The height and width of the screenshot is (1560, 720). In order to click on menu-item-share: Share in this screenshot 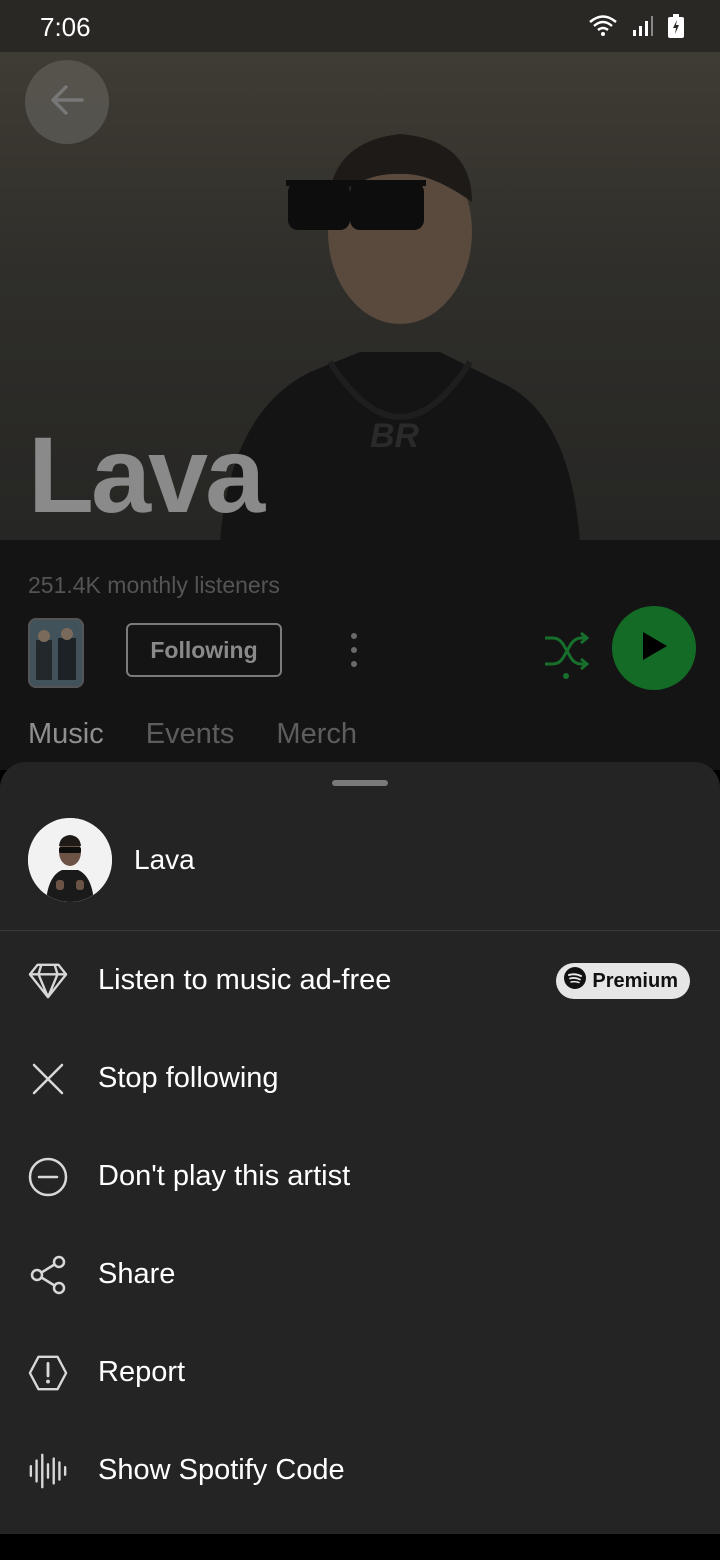, I will do `click(360, 1275)`.